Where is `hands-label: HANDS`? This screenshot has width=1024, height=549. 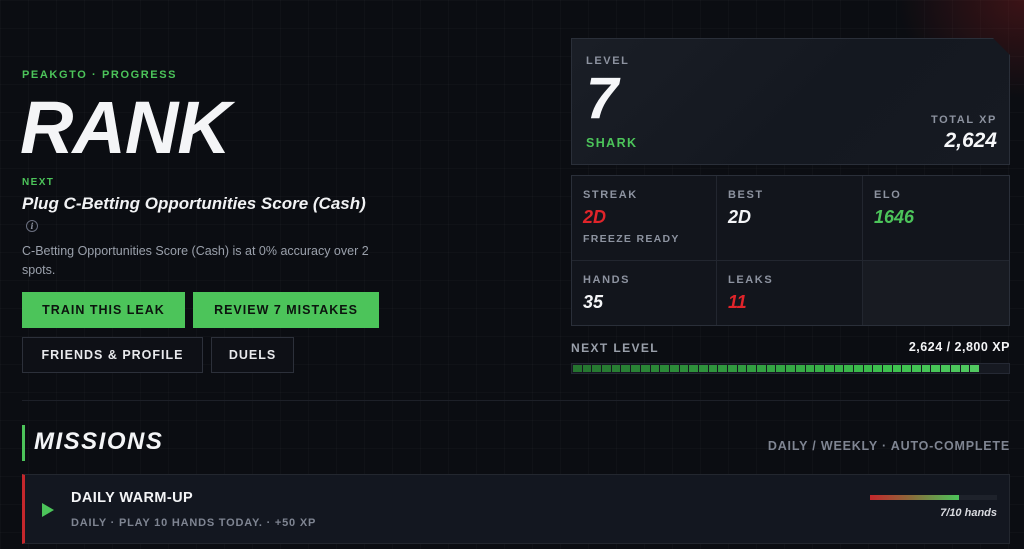 hands-label: HANDS is located at coordinates (607, 280).